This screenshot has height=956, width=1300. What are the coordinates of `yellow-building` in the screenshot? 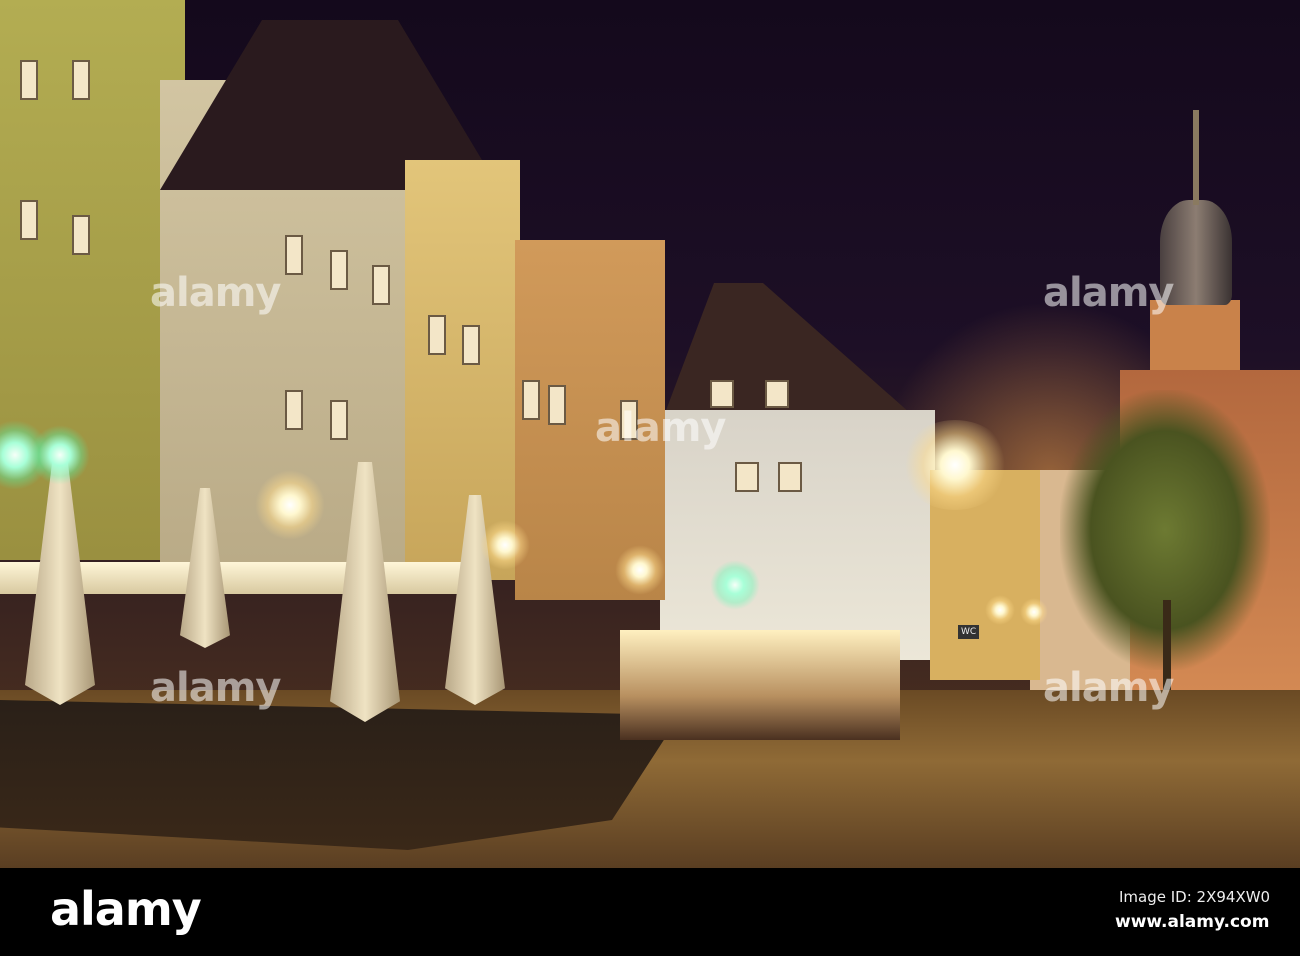 It's located at (462, 370).